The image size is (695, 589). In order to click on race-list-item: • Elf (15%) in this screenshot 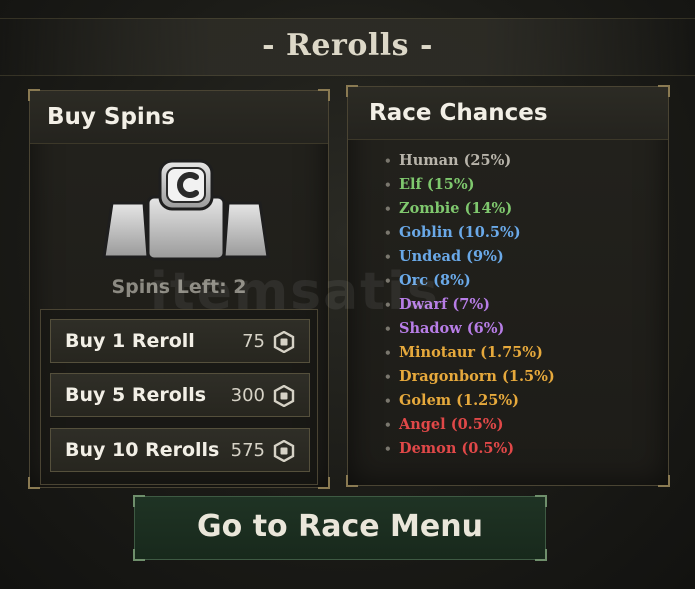, I will do `click(468, 185)`.